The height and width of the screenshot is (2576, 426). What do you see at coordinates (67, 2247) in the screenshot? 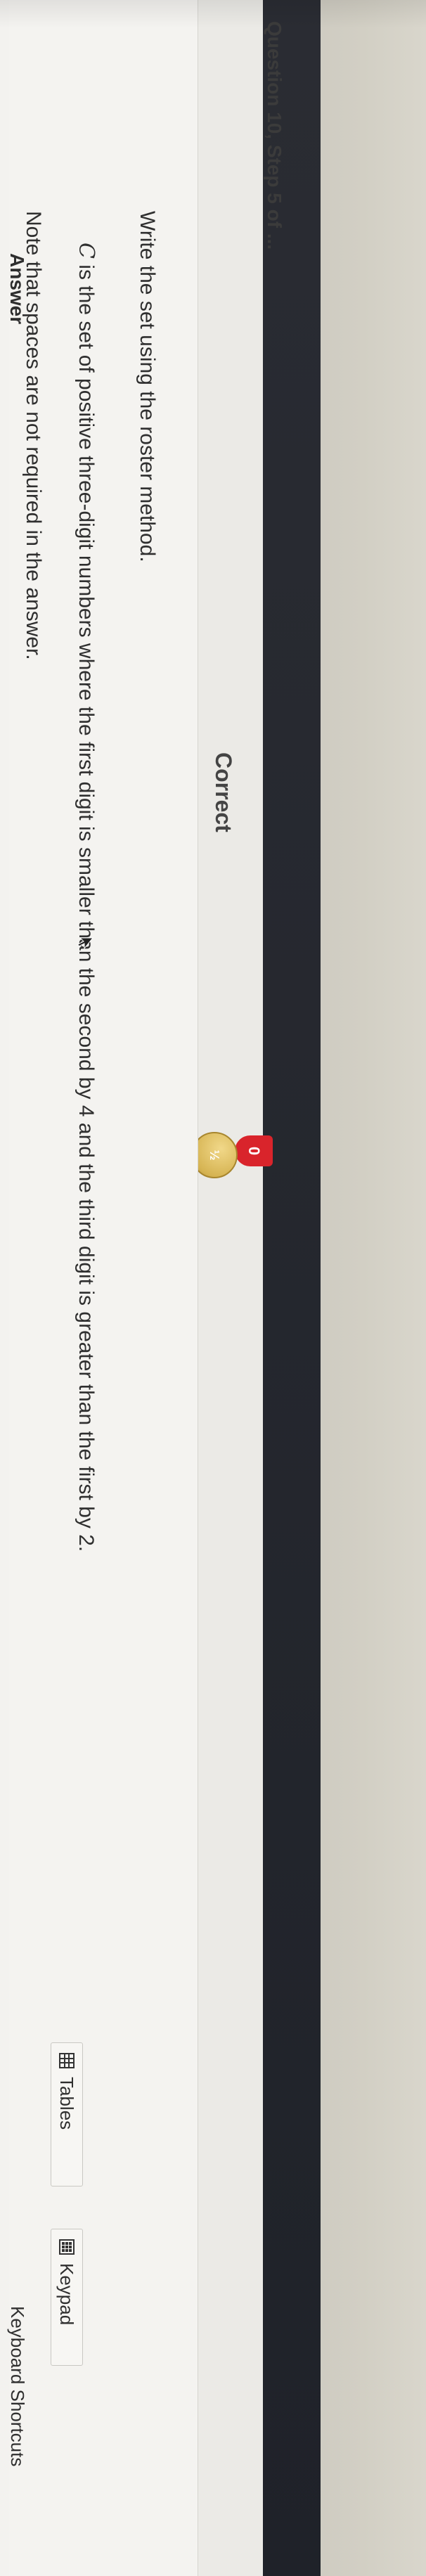
I see `keypad-icon` at bounding box center [67, 2247].